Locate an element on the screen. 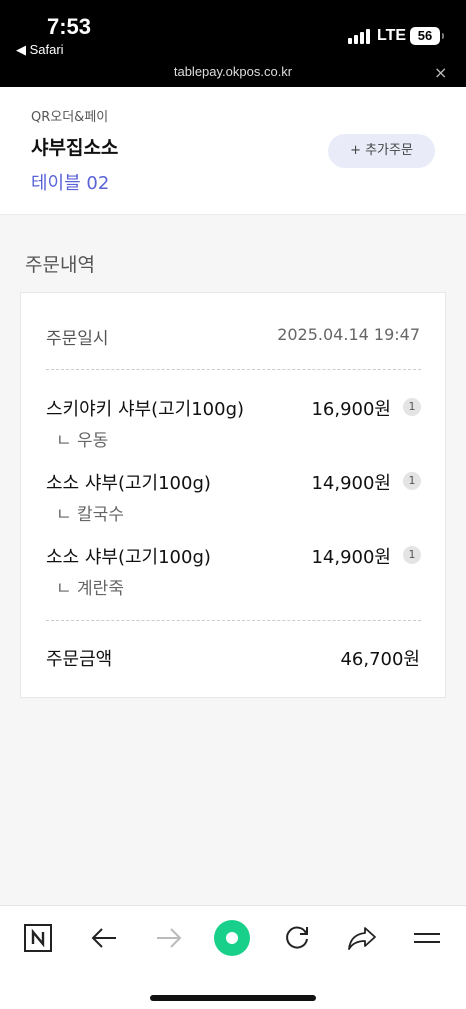 The image size is (466, 1009). browser-toolbar is located at coordinates (233, 957).